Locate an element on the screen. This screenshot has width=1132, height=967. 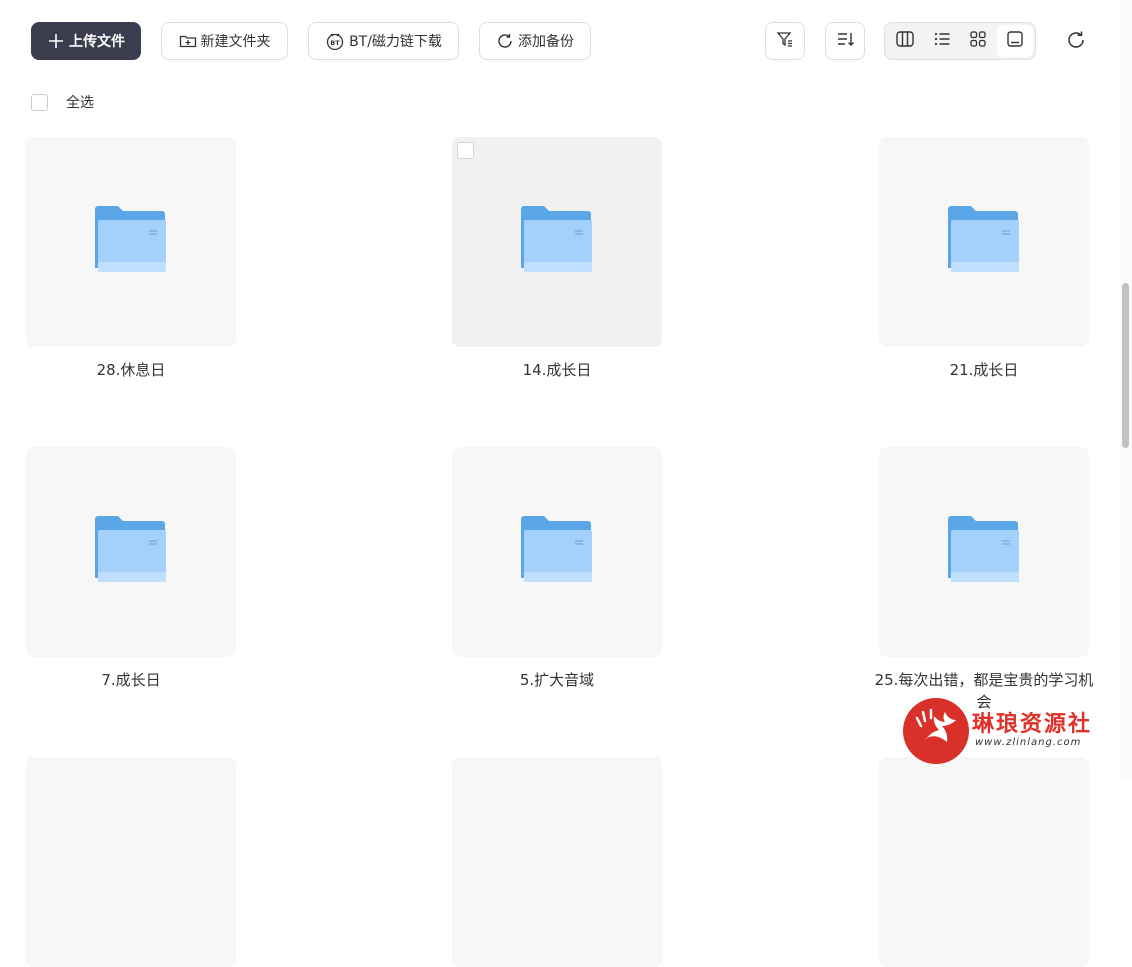
folder-card: 25.每次出错，都是宝贵的学习机会 is located at coordinates (984, 580).